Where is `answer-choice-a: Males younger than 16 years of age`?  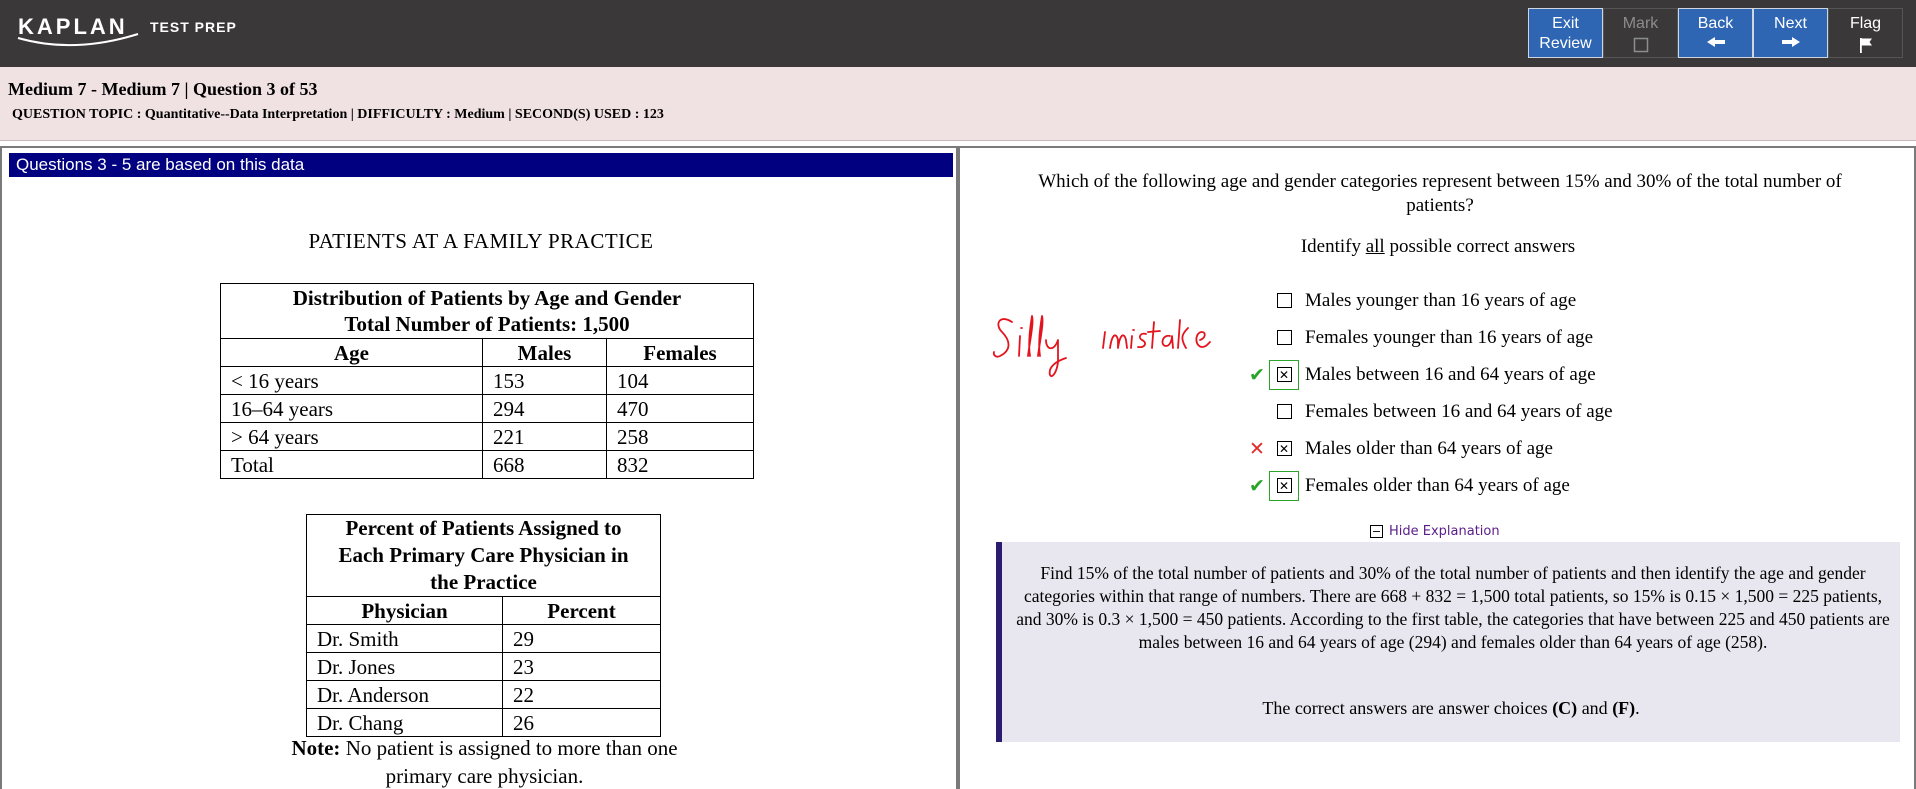
answer-choice-a: Males younger than 16 years of age is located at coordinates (1429, 300).